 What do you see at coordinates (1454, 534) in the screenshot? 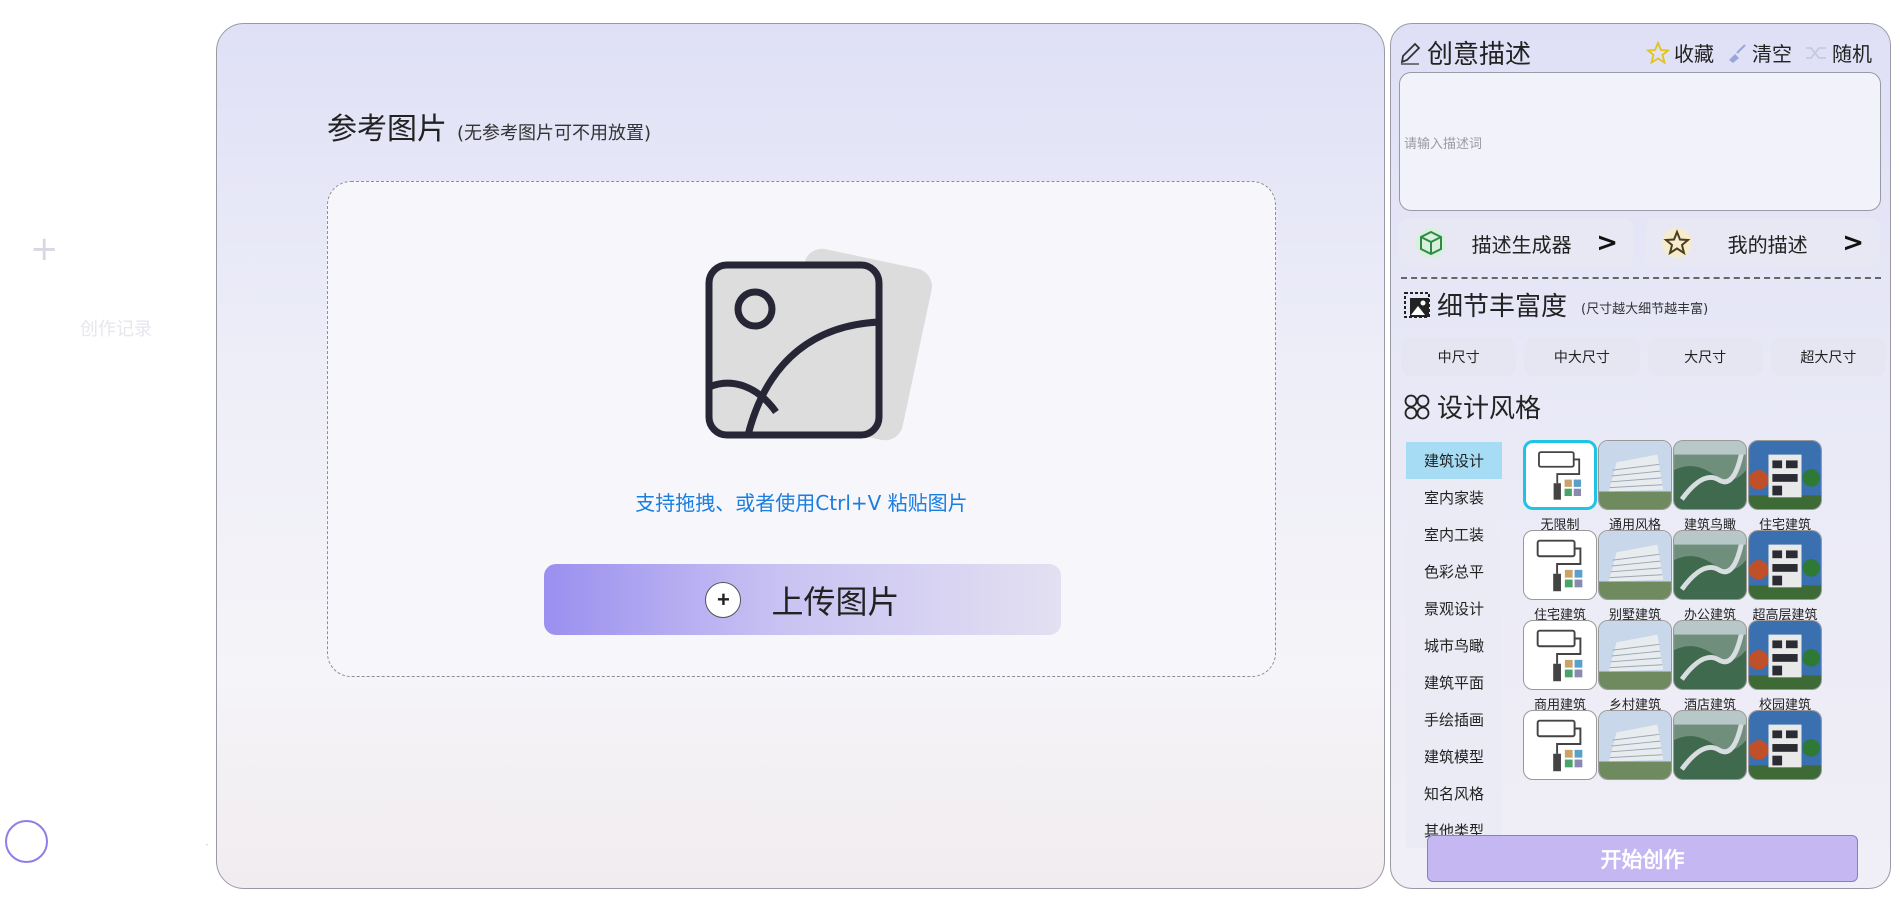
I see `category-item: 室内工装` at bounding box center [1454, 534].